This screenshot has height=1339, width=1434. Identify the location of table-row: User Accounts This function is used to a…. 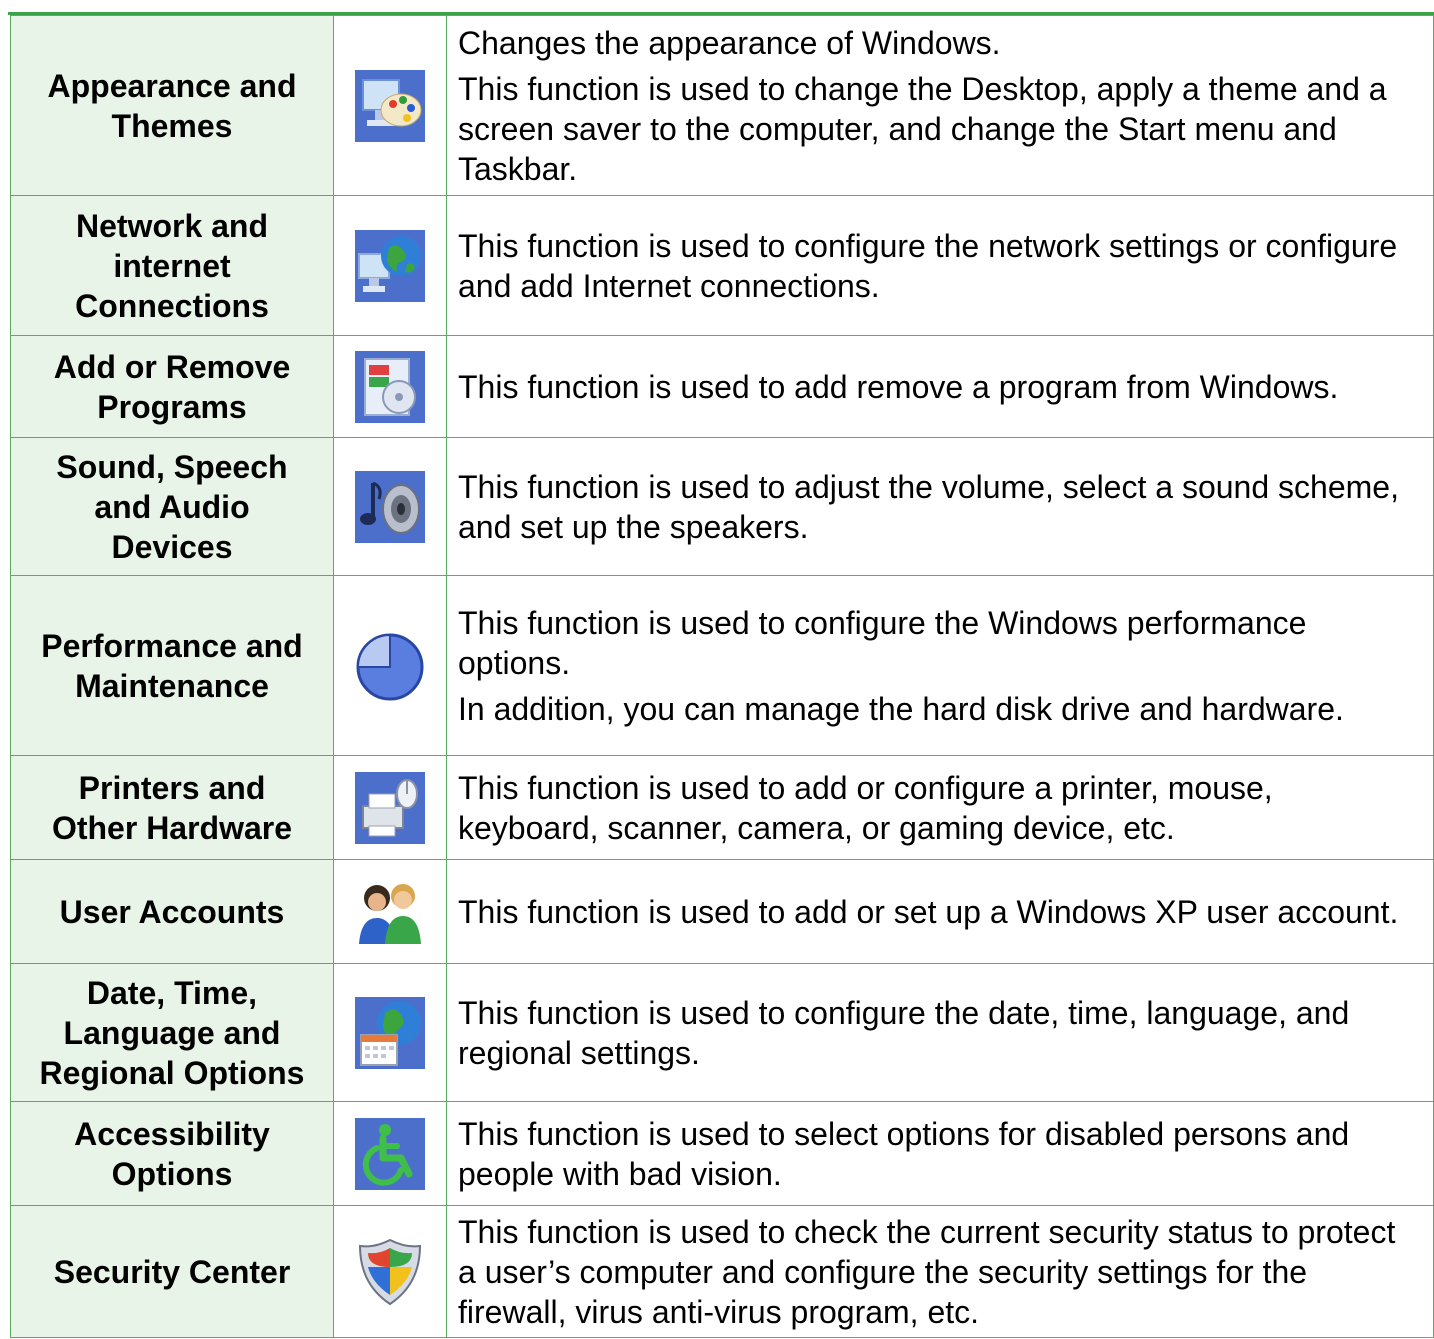
(722, 911).